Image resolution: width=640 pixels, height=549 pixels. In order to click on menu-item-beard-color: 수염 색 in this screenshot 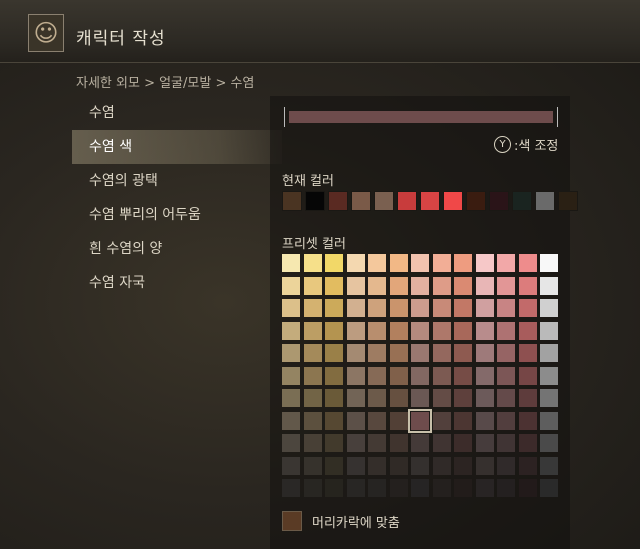, I will do `click(177, 147)`.